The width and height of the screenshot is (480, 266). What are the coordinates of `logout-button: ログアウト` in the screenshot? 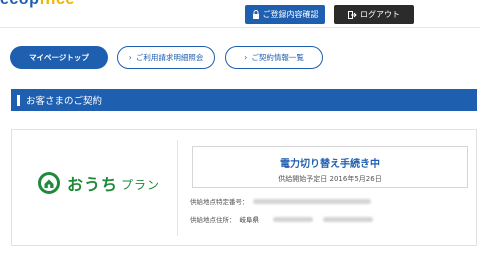 It's located at (374, 14).